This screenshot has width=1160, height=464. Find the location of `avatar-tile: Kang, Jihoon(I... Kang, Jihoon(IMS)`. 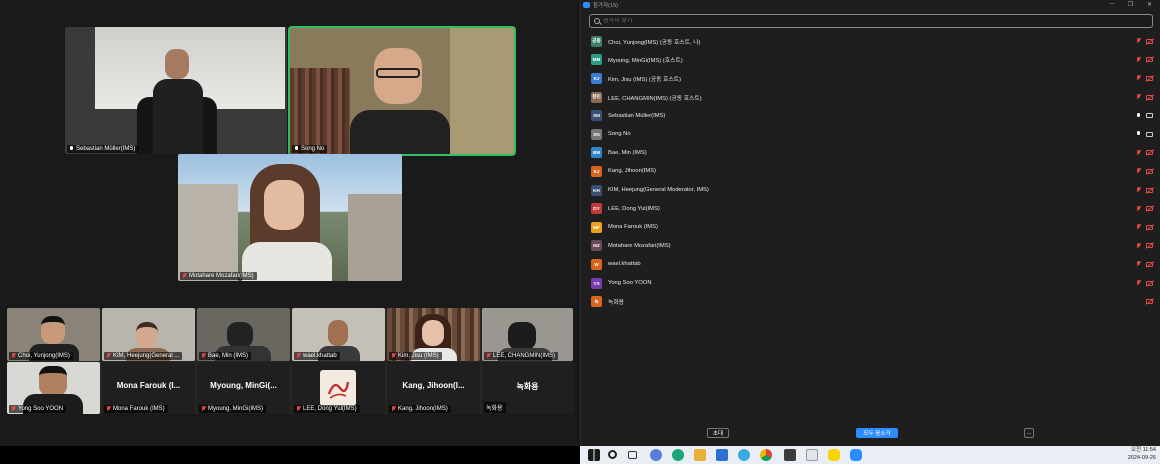

avatar-tile: Kang, Jihoon(I... Kang, Jihoon(IMS) is located at coordinates (433, 388).